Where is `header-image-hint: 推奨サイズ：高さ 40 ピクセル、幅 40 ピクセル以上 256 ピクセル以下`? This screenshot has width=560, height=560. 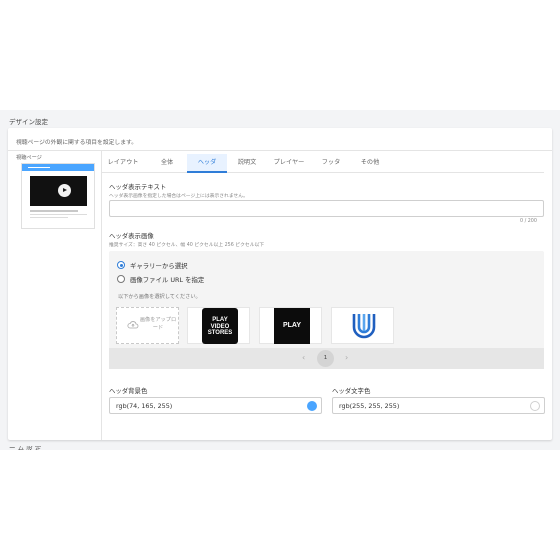
header-image-hint: 推奨サイズ：高さ 40 ピクセル、幅 40 ピクセル以上 256 ピクセル以下 is located at coordinates (187, 245).